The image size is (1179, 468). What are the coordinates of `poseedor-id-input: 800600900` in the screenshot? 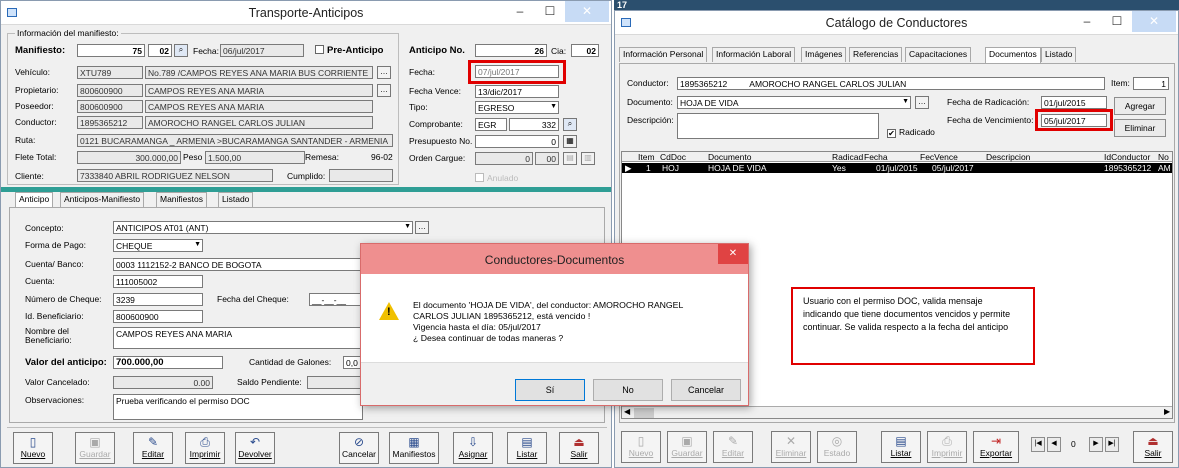 It's located at (110, 106).